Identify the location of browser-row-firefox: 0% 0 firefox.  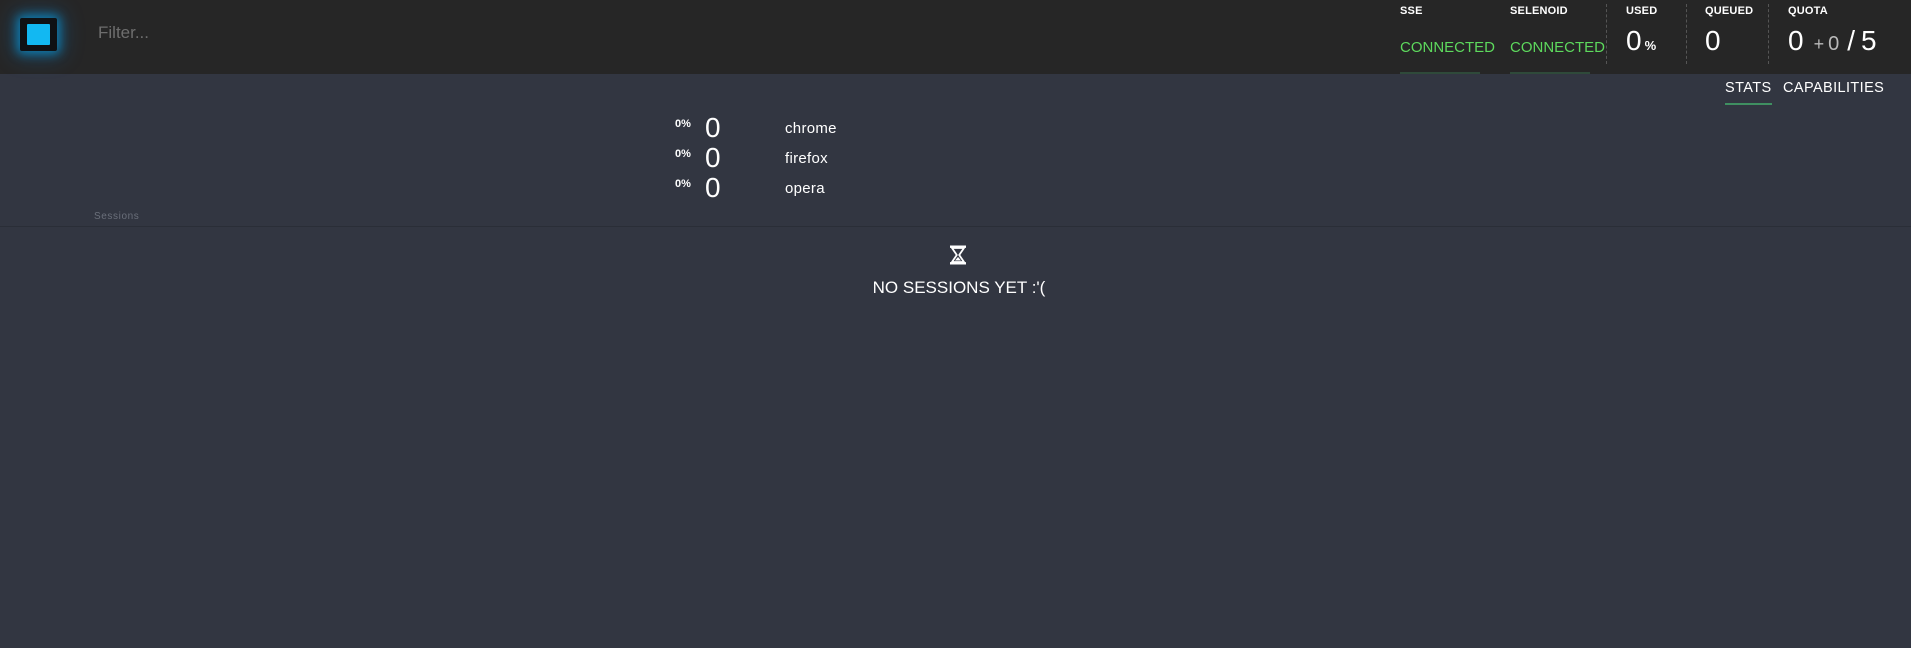
(825, 158).